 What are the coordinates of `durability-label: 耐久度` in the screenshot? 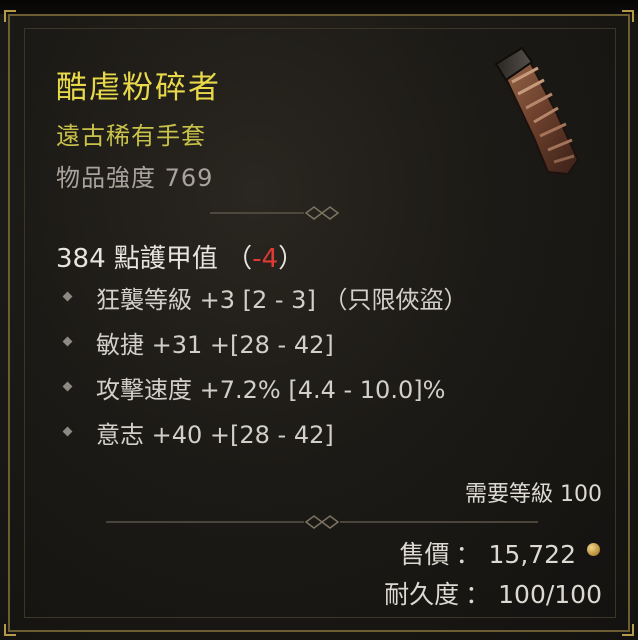 It's located at (422, 594).